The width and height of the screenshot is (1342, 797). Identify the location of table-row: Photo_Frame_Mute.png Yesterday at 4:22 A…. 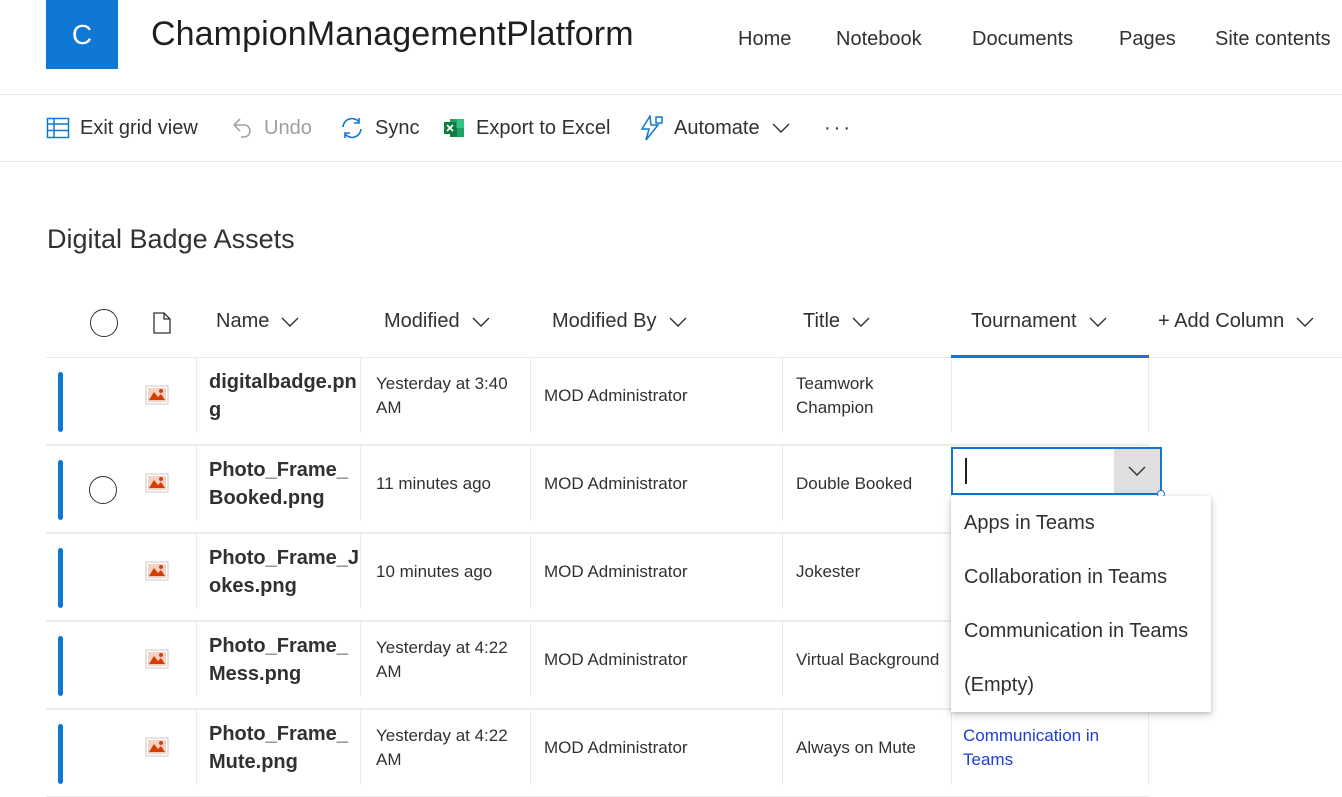
(597, 753).